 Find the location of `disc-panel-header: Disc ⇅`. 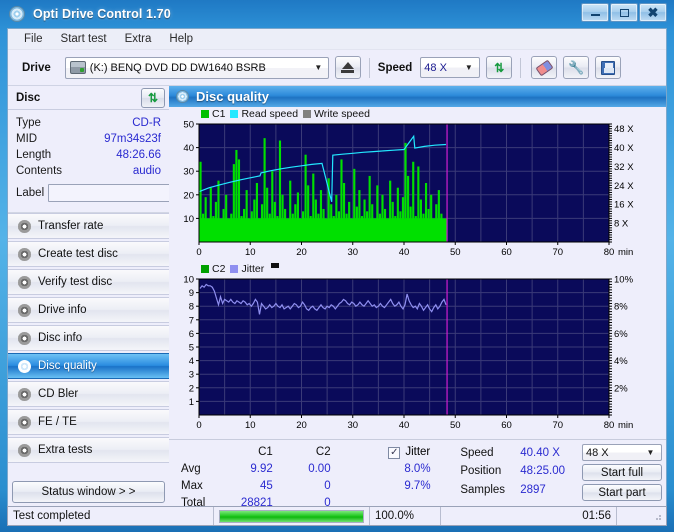

disc-panel-header: Disc ⇅ is located at coordinates (88, 98).